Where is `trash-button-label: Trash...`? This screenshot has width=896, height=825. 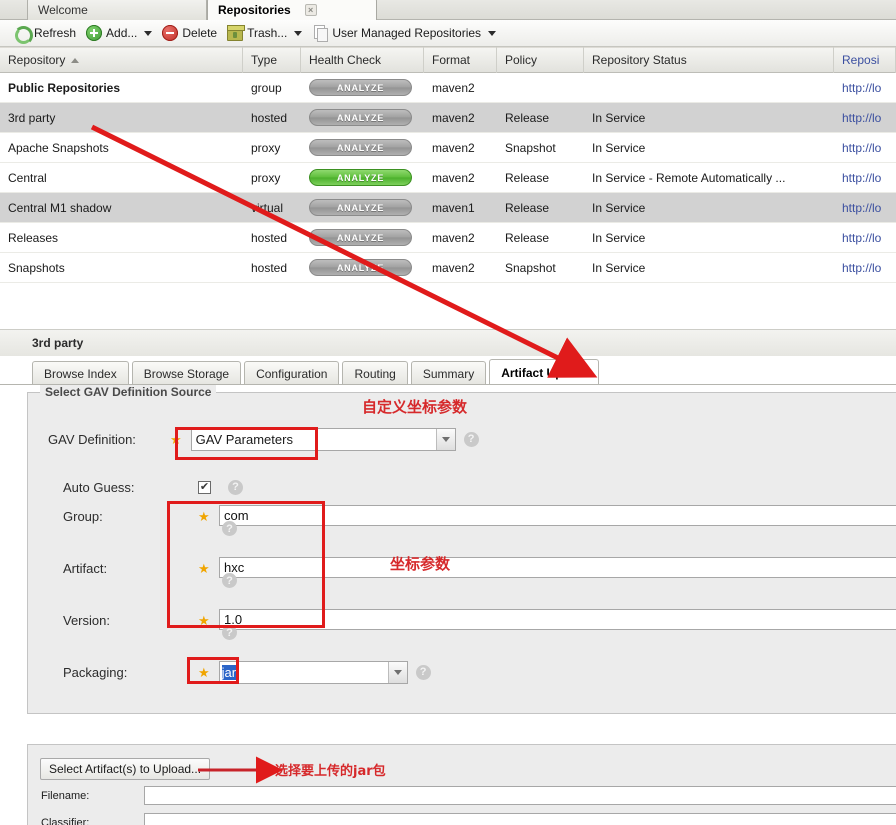 trash-button-label: Trash... is located at coordinates (267, 33).